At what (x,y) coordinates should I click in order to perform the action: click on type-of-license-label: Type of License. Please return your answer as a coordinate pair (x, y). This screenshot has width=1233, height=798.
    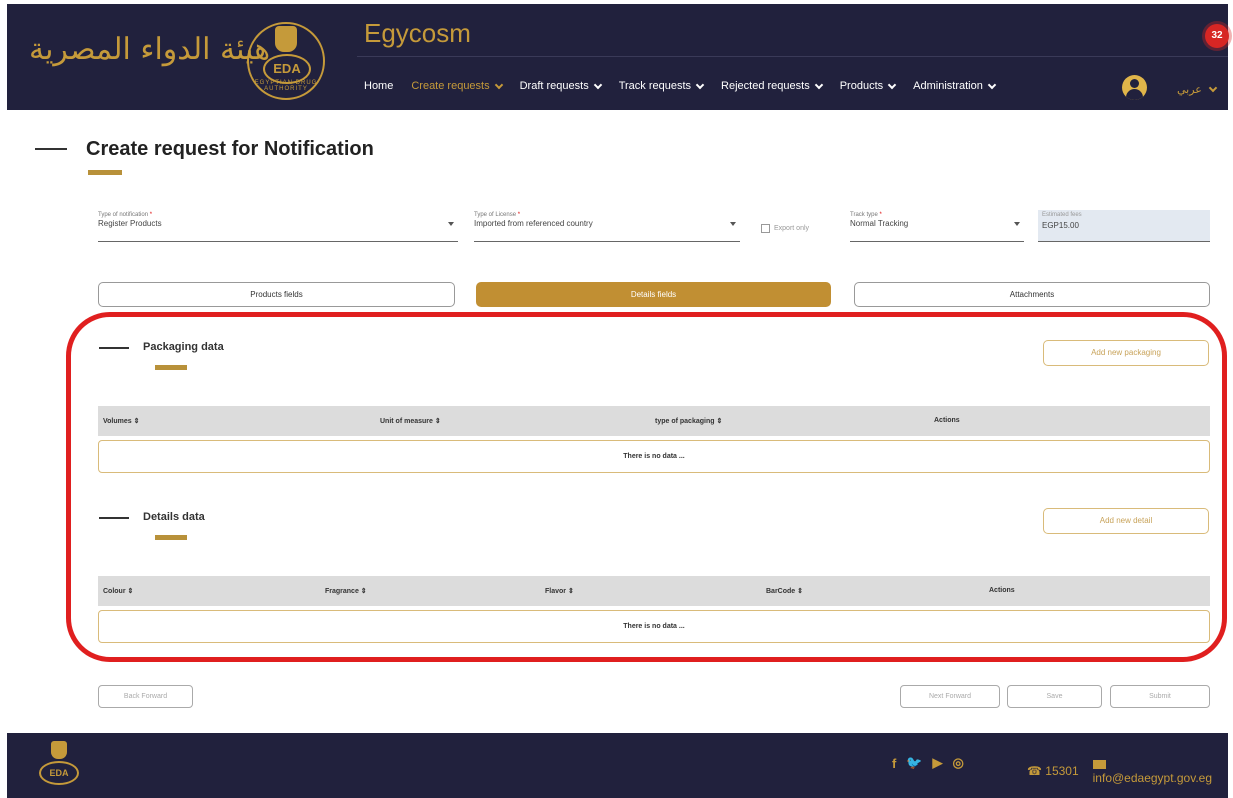
    Looking at the image, I should click on (495, 215).